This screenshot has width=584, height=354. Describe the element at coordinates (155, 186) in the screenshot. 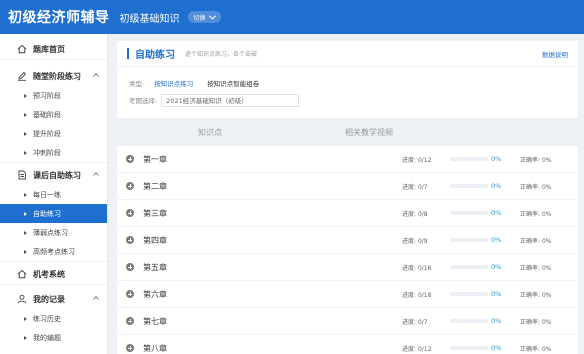

I see `chapter-name: 第二章` at that location.